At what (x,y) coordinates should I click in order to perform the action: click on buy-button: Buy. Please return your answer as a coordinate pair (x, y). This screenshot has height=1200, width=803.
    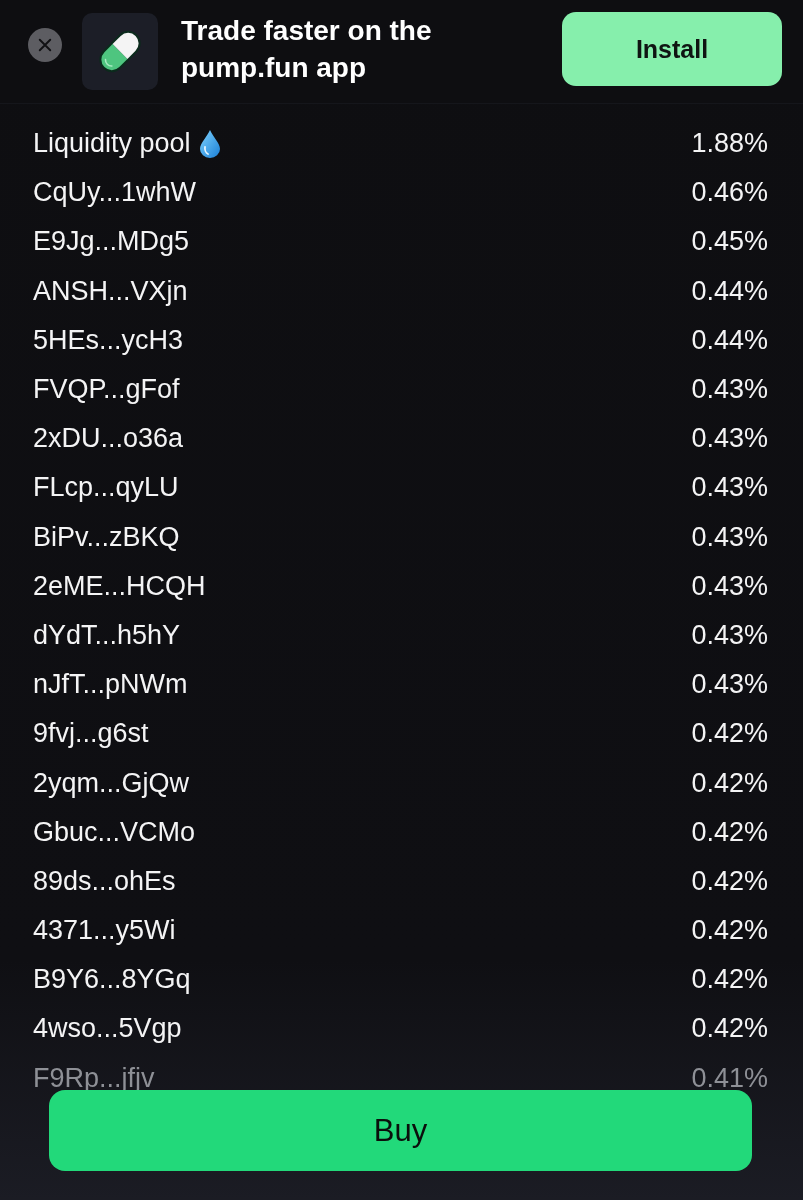
    Looking at the image, I should click on (400, 1130).